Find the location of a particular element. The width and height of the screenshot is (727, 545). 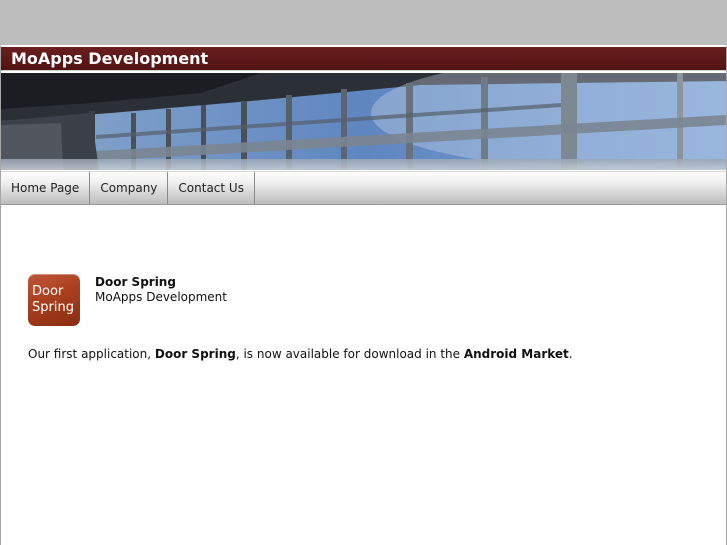

nav-home-page: Home Page is located at coordinates (46, 188).